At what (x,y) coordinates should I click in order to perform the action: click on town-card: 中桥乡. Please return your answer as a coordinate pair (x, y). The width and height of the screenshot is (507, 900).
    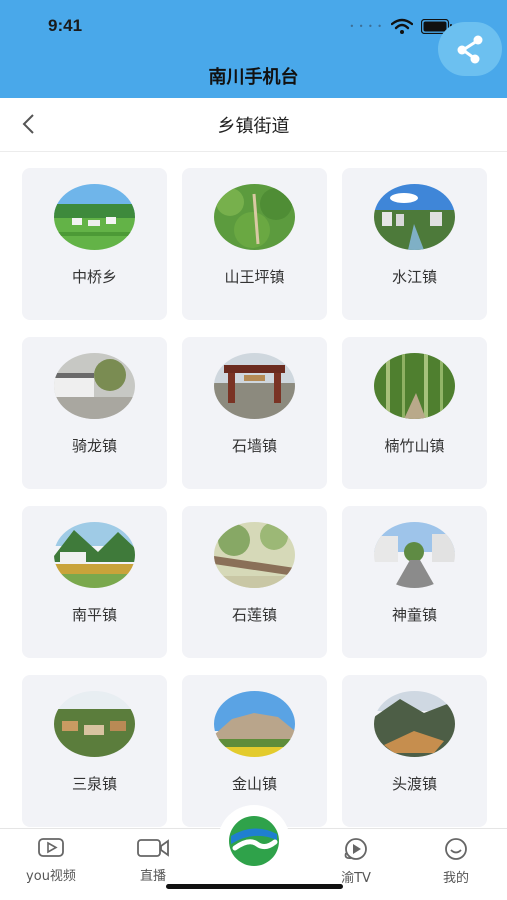
    Looking at the image, I should click on (94, 244).